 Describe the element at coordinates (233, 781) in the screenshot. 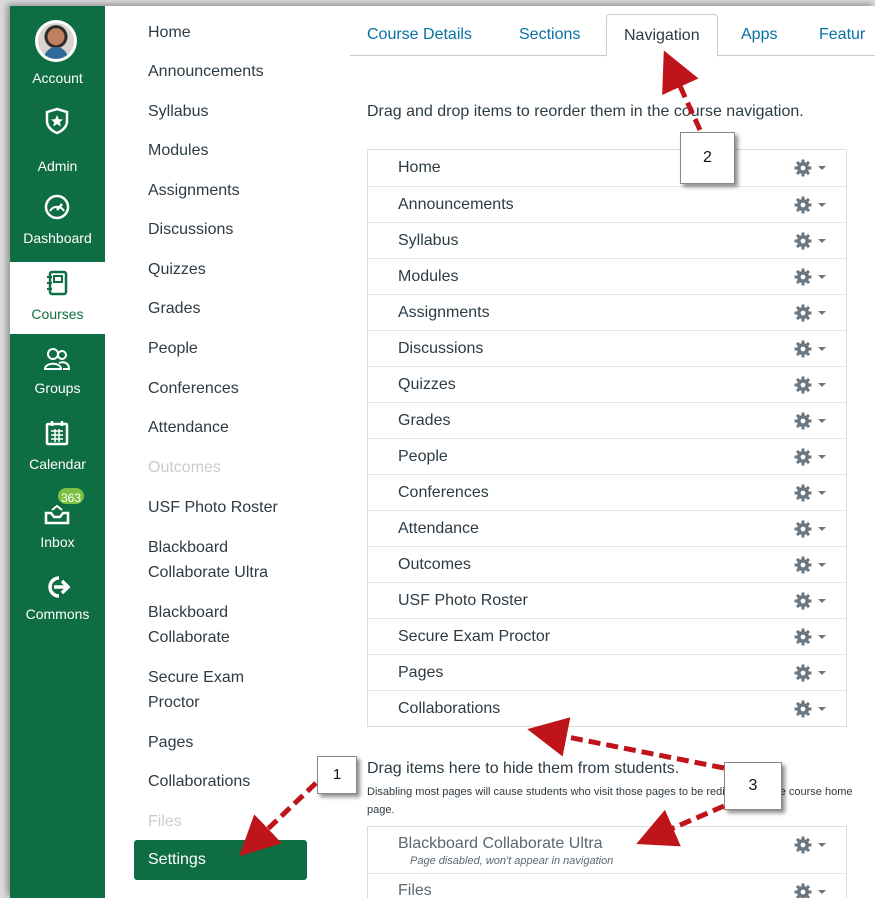

I see `course-nav-collaborations: Collaborations` at that location.